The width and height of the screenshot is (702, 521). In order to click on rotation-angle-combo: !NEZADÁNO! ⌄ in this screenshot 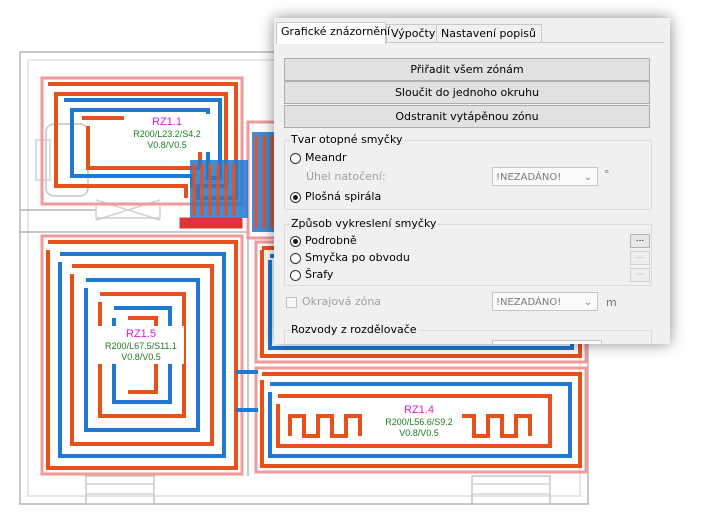, I will do `click(545, 176)`.